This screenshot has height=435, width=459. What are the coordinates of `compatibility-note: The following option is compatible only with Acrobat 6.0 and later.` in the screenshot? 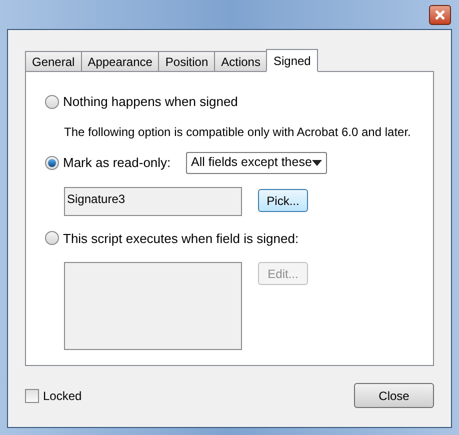 It's located at (237, 132).